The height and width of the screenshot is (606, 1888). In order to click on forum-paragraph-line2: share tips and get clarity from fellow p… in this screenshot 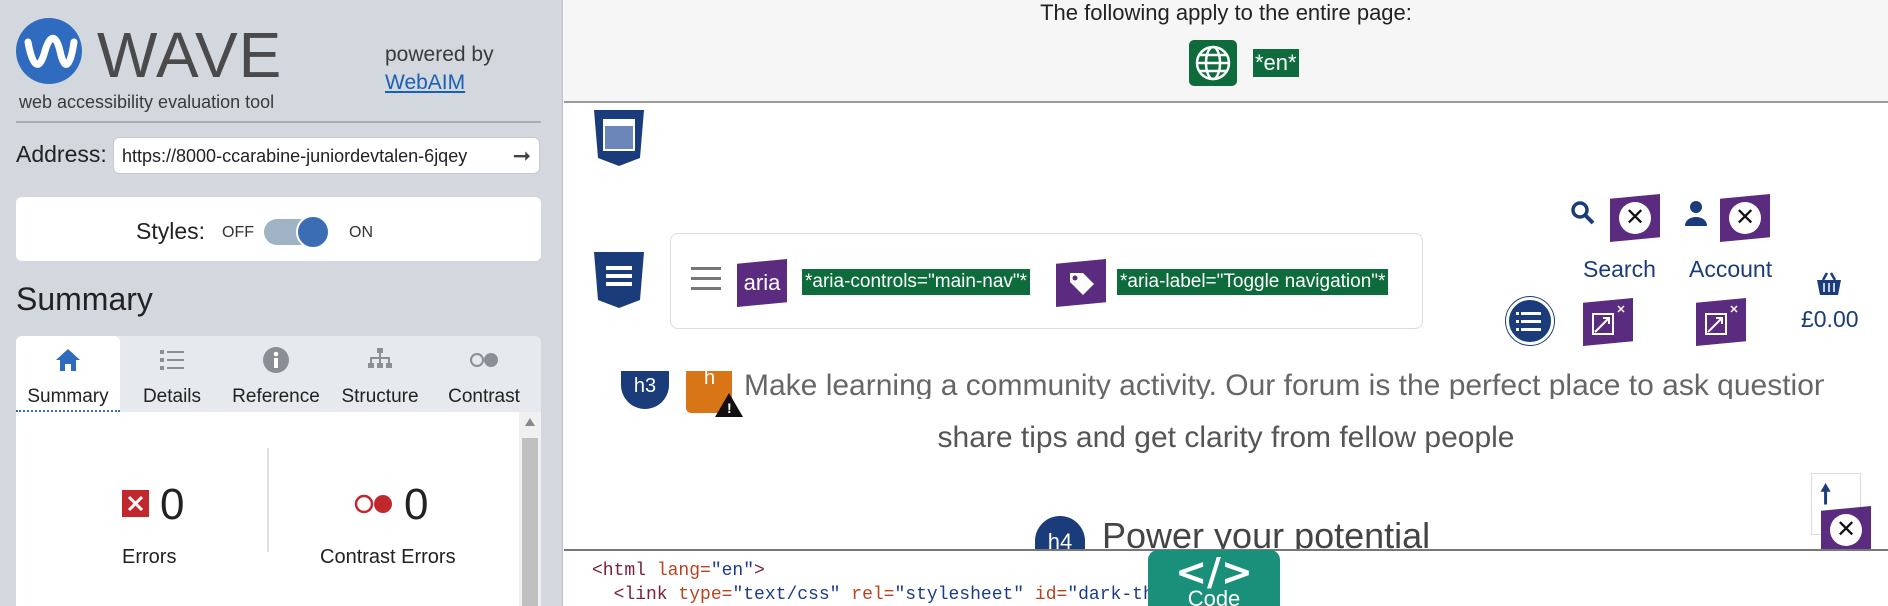, I will do `click(1226, 437)`.